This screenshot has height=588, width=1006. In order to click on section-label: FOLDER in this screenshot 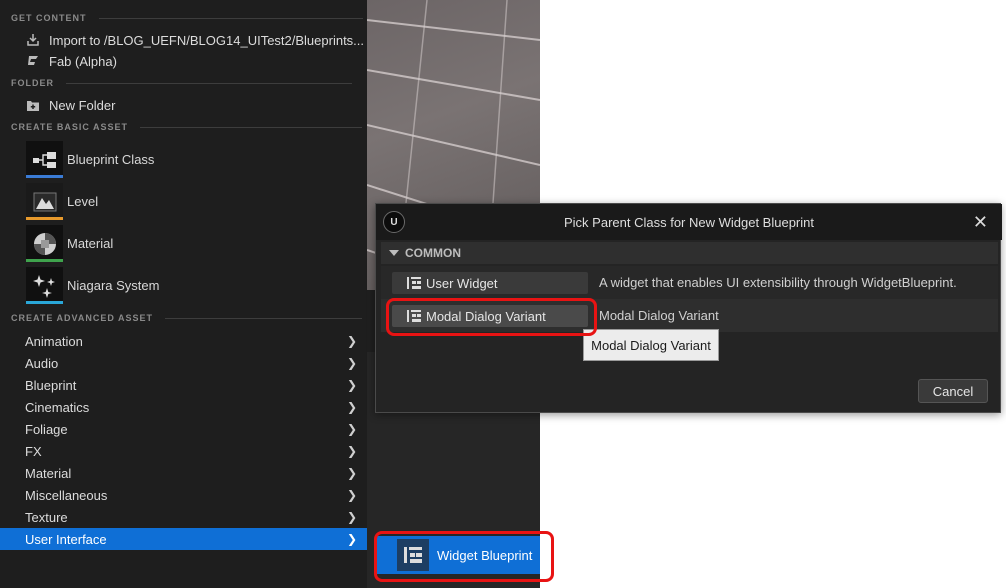, I will do `click(32, 83)`.